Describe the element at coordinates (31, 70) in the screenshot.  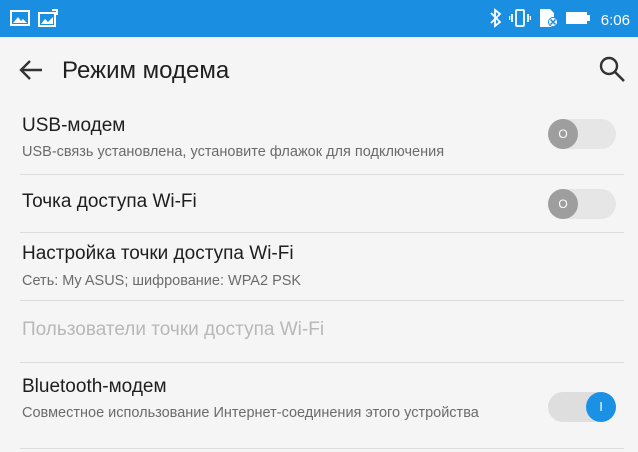
I see `arrow-left-icon` at that location.